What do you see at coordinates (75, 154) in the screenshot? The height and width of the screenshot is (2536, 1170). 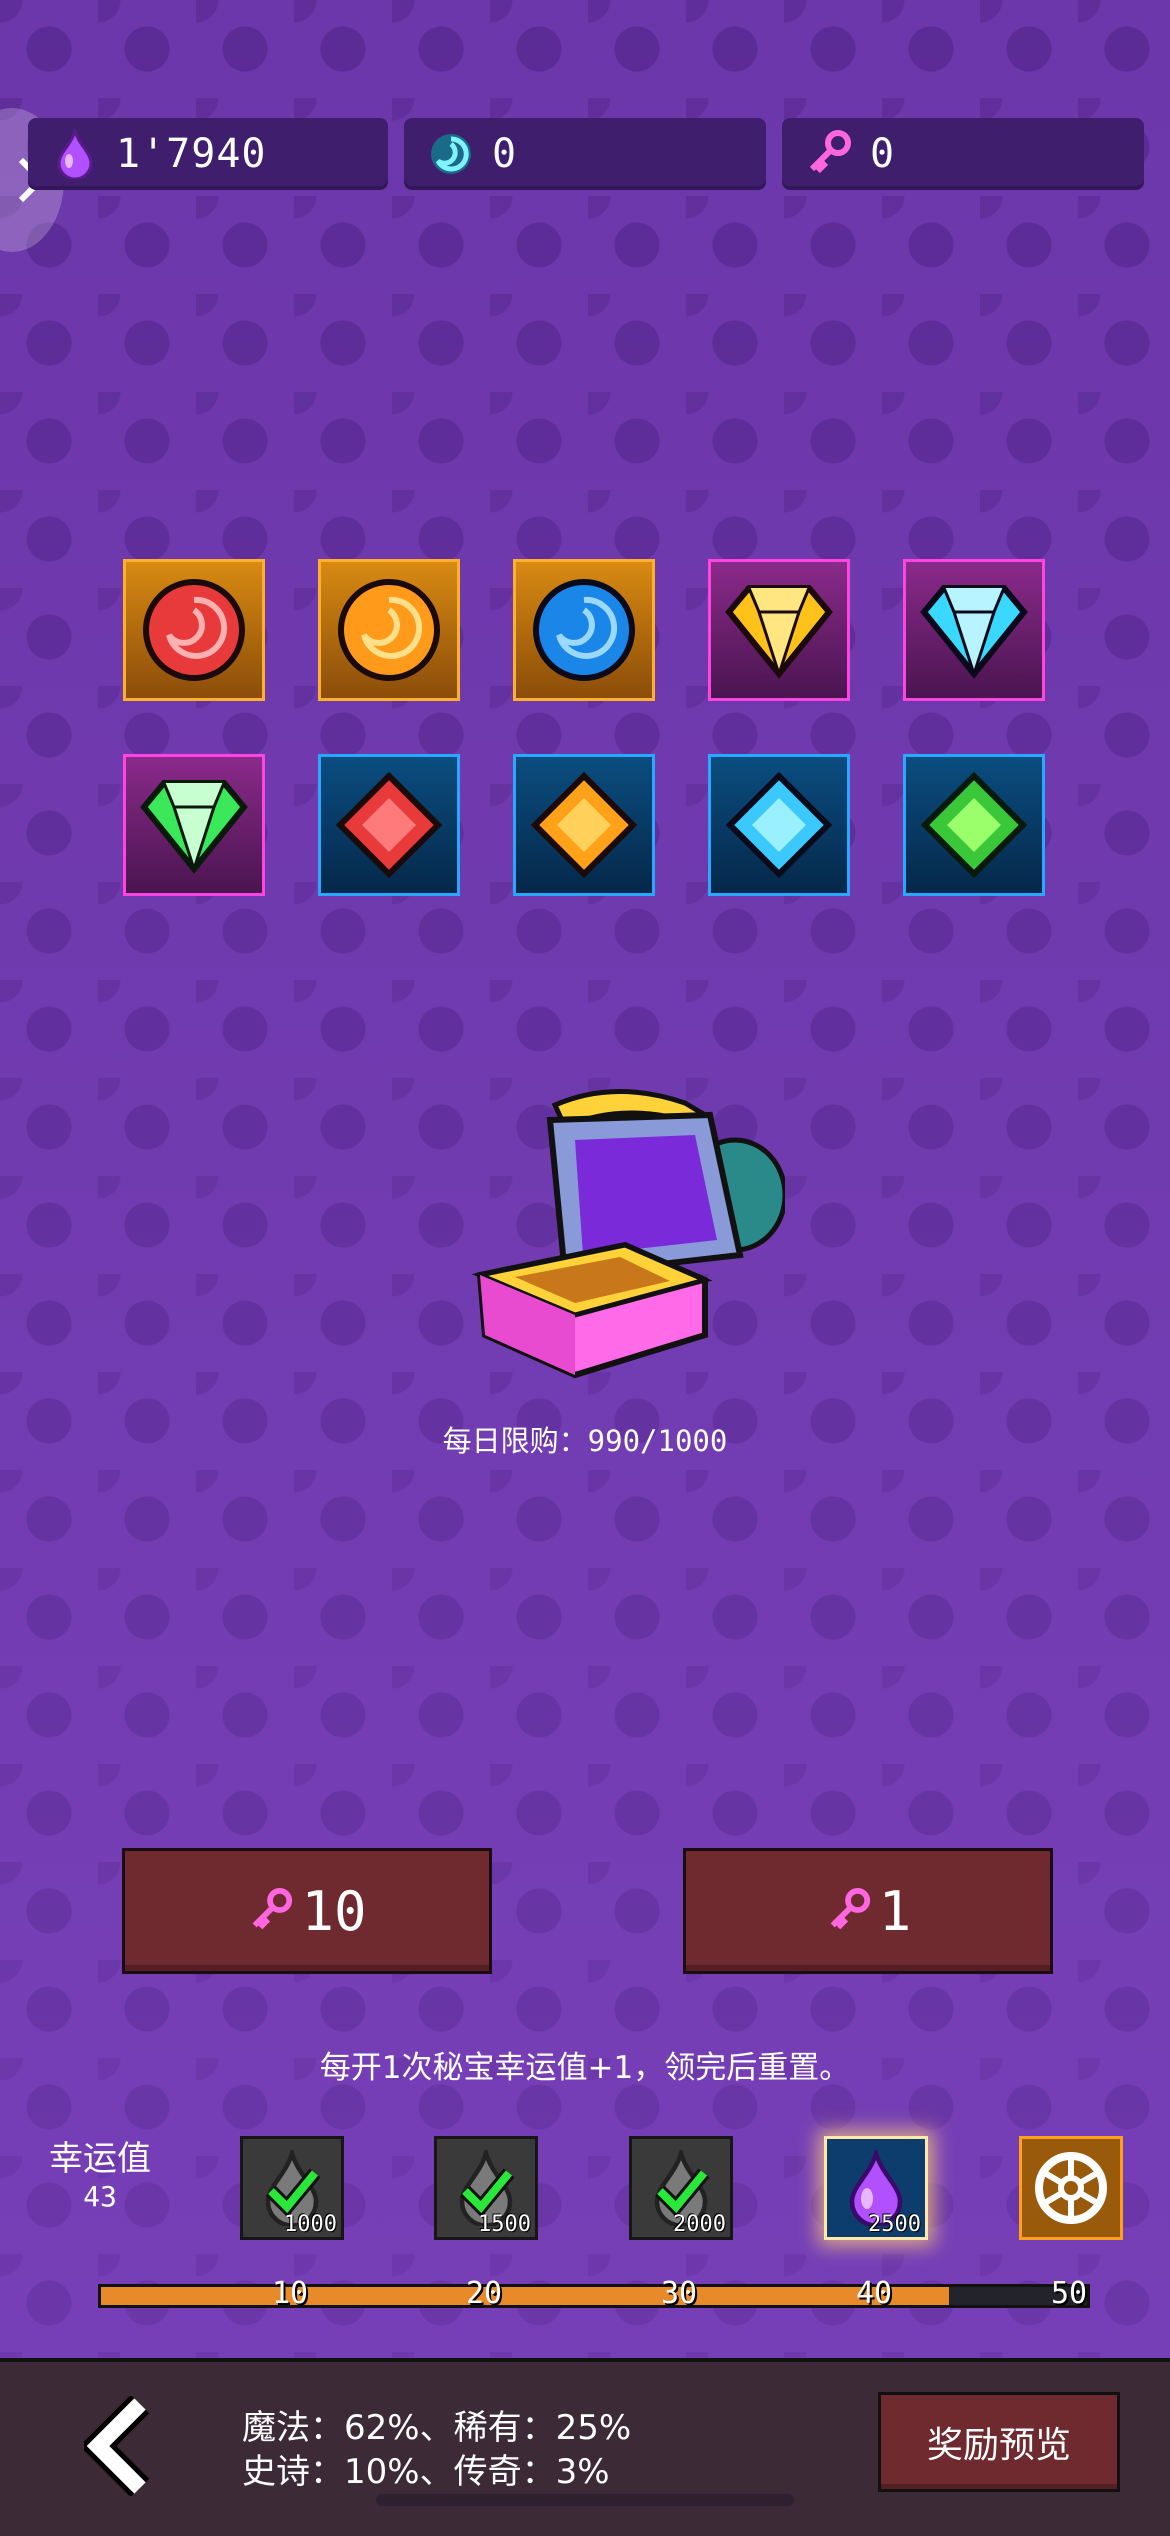 I see `purple-drop-icon` at bounding box center [75, 154].